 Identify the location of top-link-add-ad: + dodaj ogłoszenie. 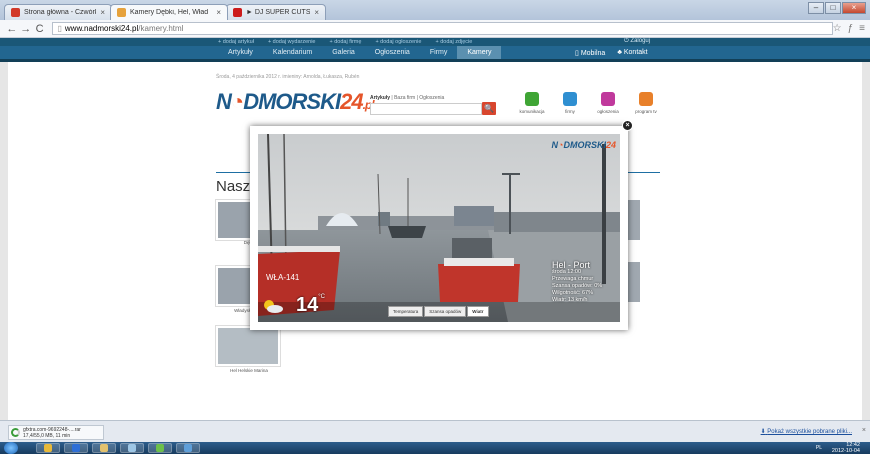
(398, 42).